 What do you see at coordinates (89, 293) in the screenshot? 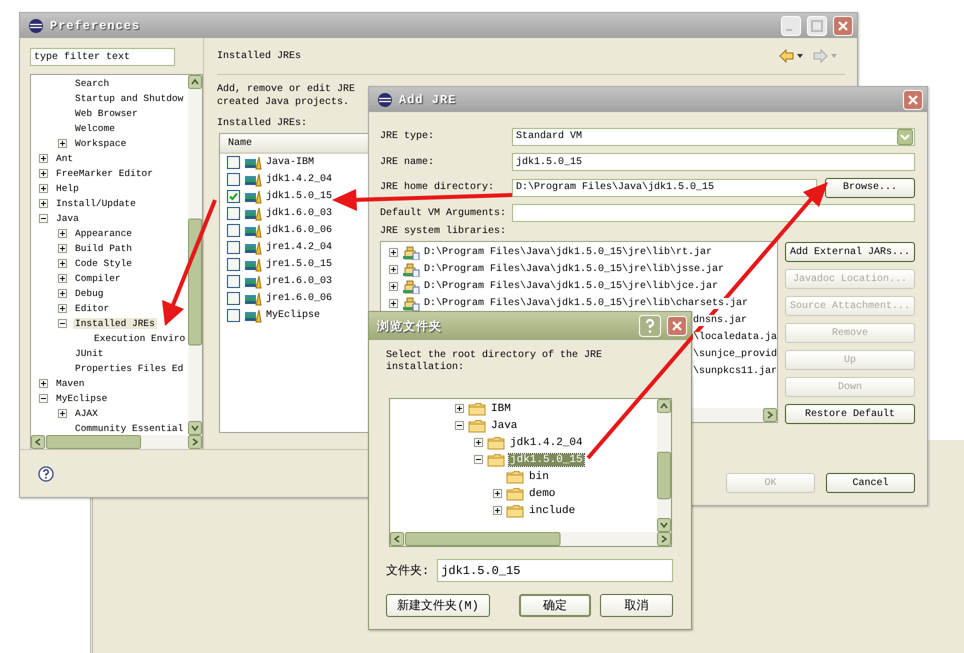
I see `tree-item: Debug` at bounding box center [89, 293].